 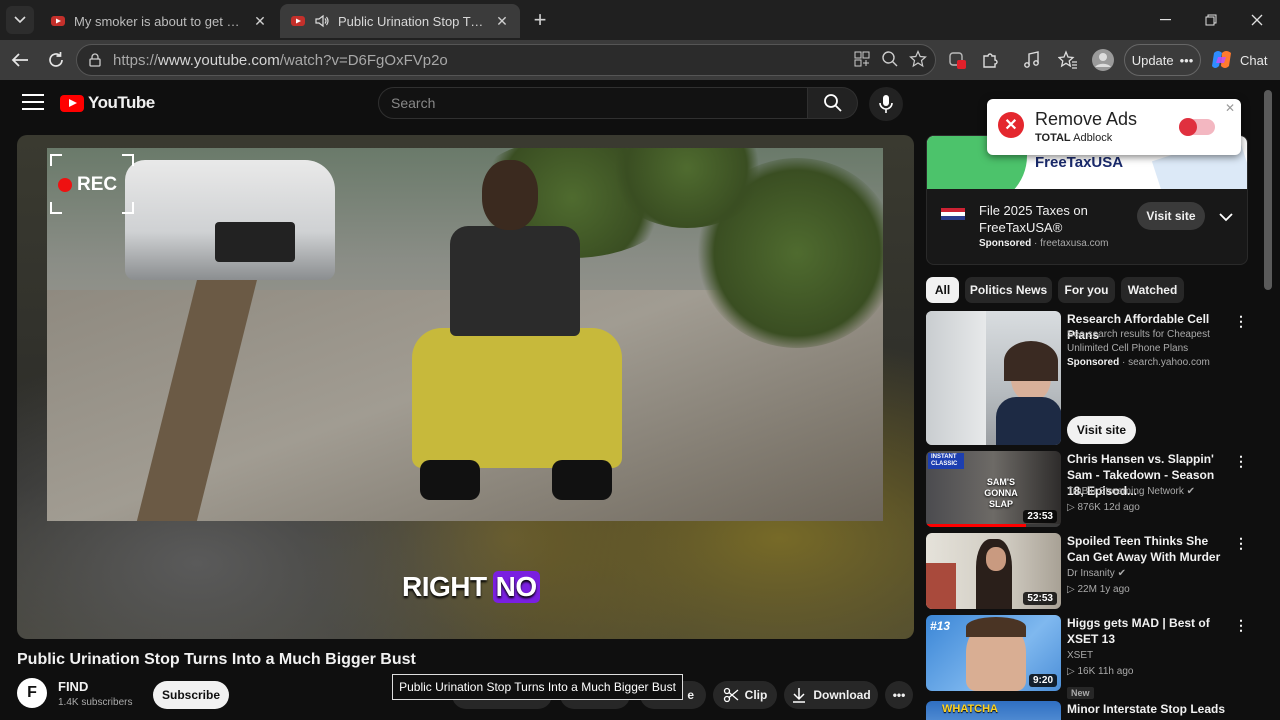 What do you see at coordinates (1197, 127) in the screenshot?
I see `remove-ads-toggle` at bounding box center [1197, 127].